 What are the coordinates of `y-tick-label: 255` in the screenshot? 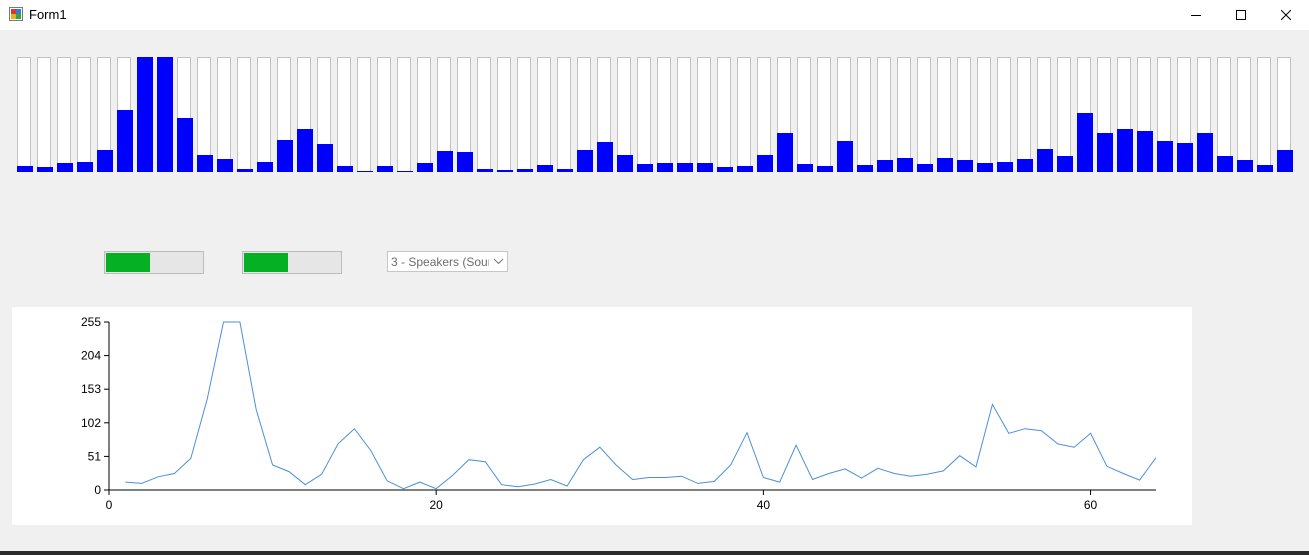 It's located at (91, 322).